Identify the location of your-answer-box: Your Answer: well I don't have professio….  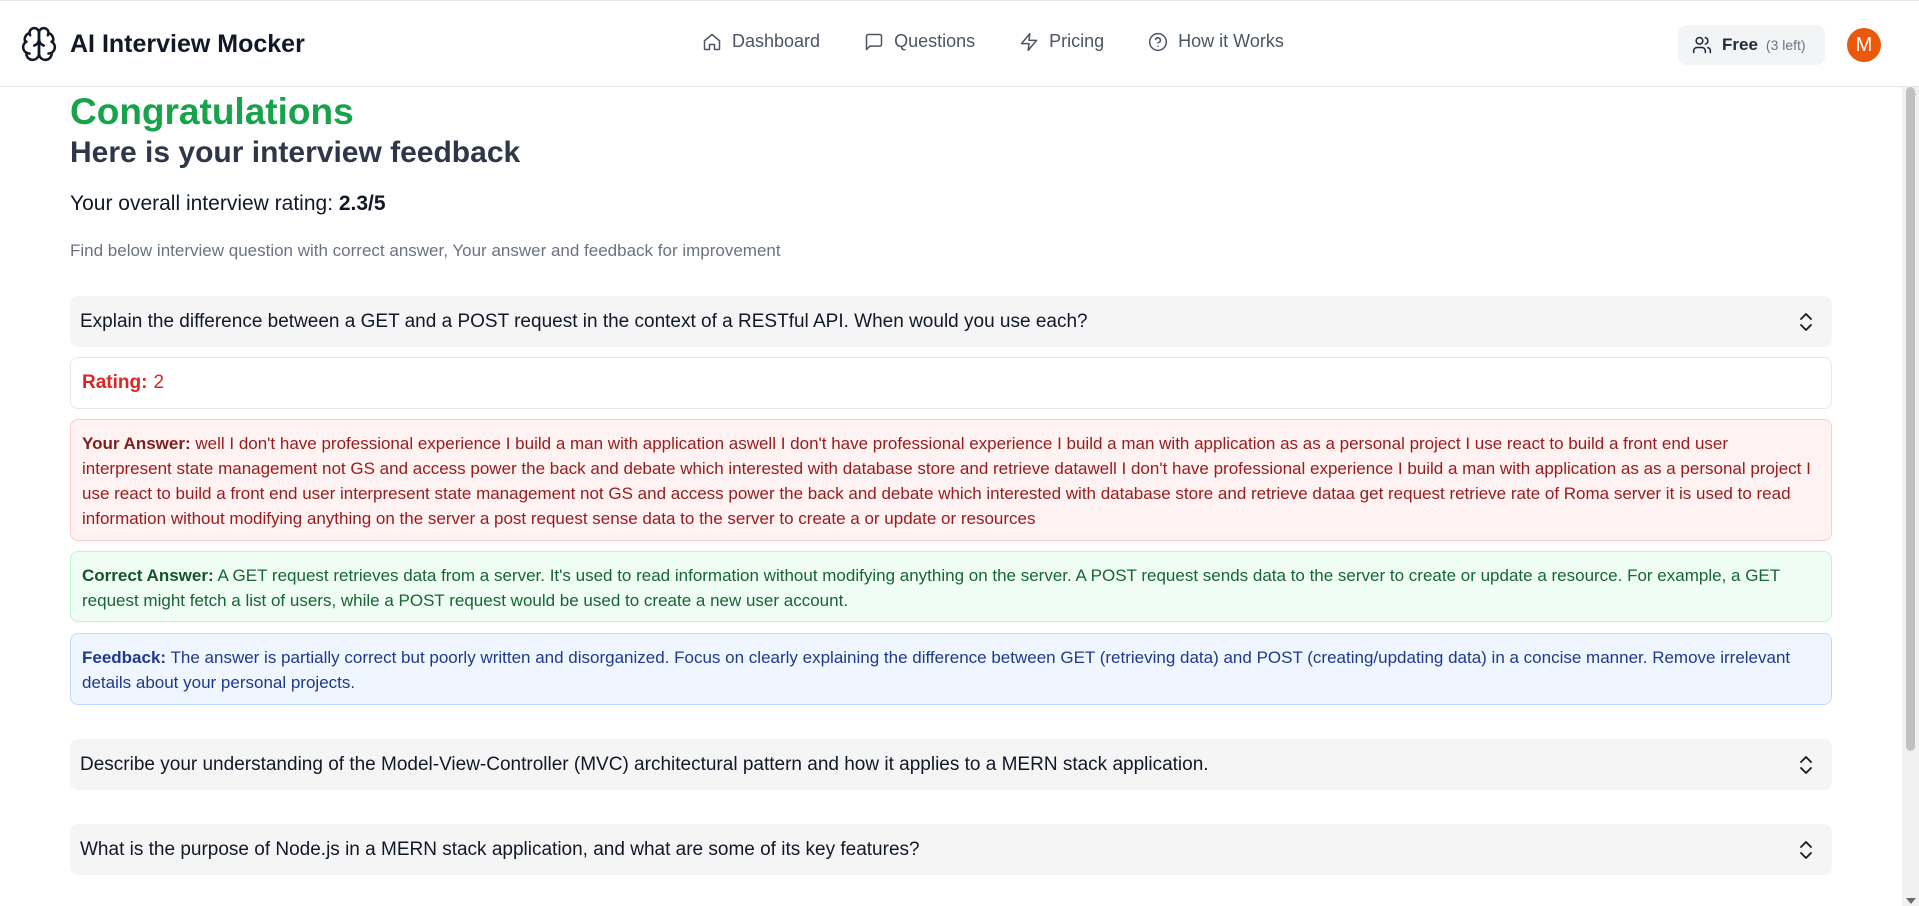
(951, 480).